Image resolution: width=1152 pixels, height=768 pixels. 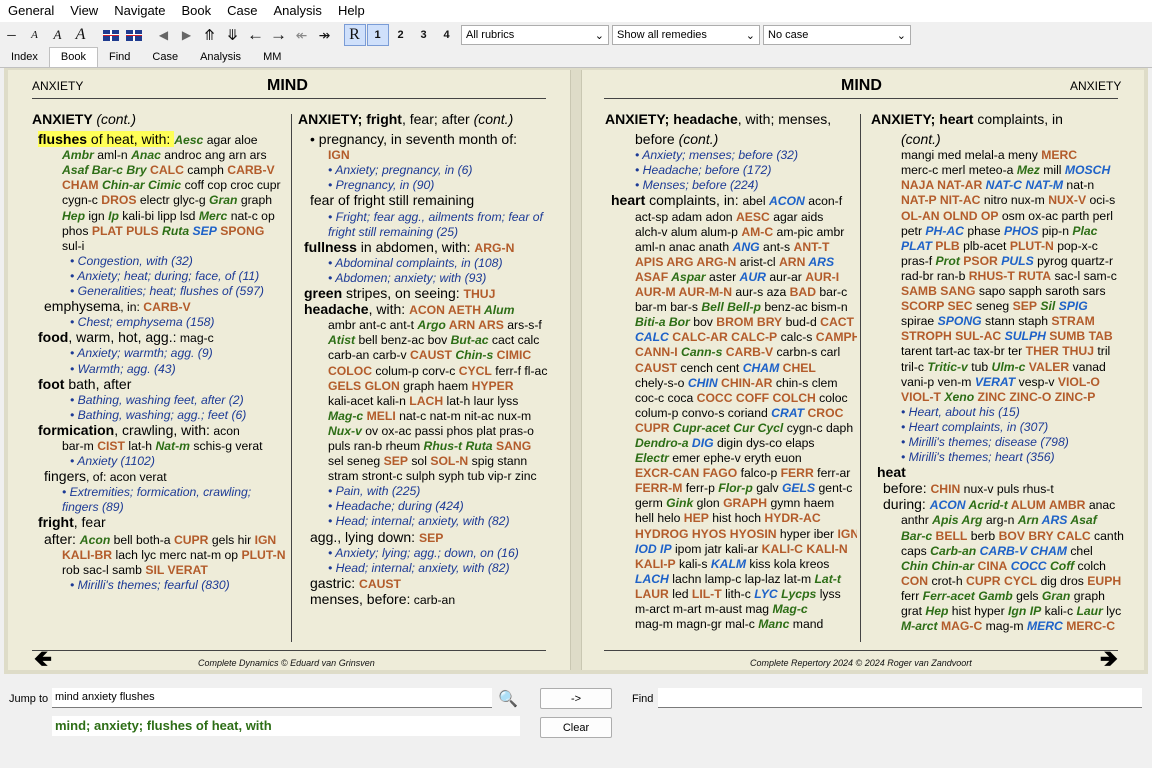 I want to click on remedy-text: electr glyc-g, so click(x=173, y=200).